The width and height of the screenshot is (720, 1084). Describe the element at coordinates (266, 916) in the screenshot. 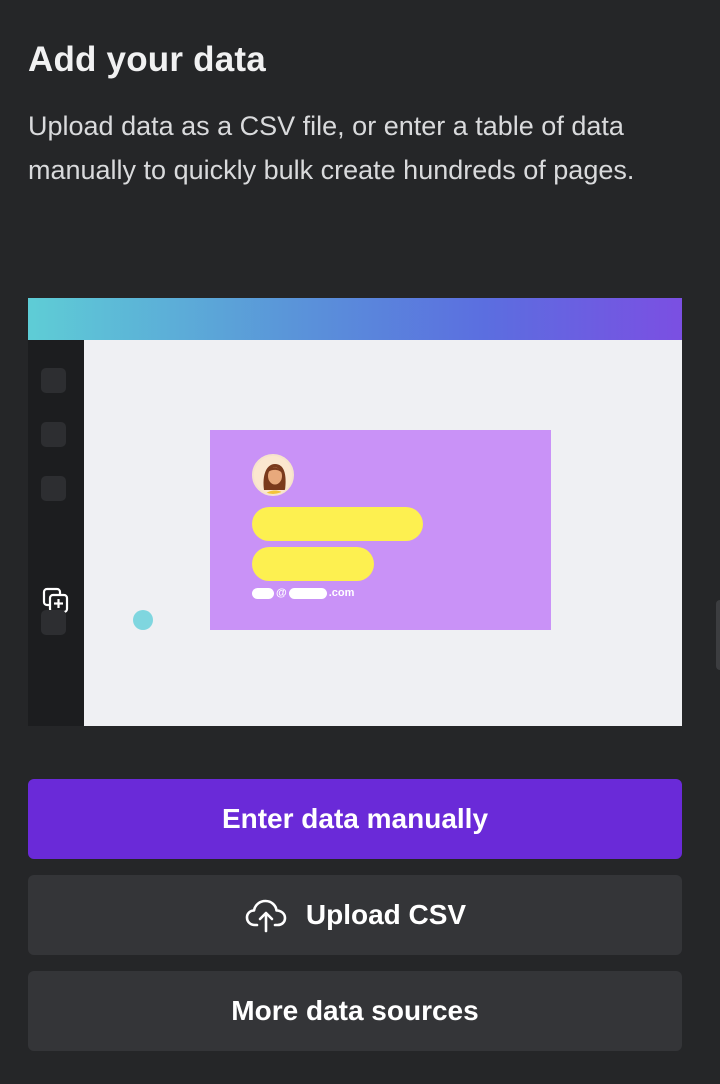

I see `cloud-upload-icon` at that location.